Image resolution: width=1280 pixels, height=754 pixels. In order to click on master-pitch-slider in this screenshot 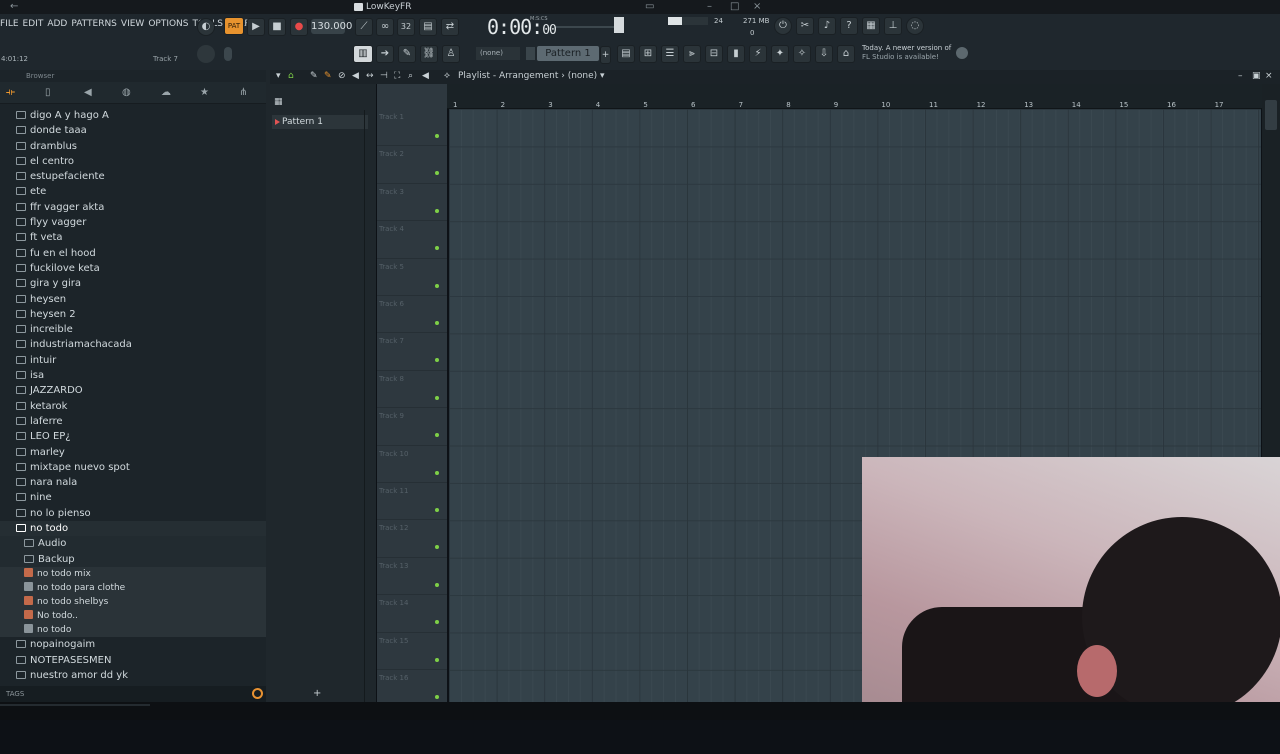, I will do `click(585, 27)`.